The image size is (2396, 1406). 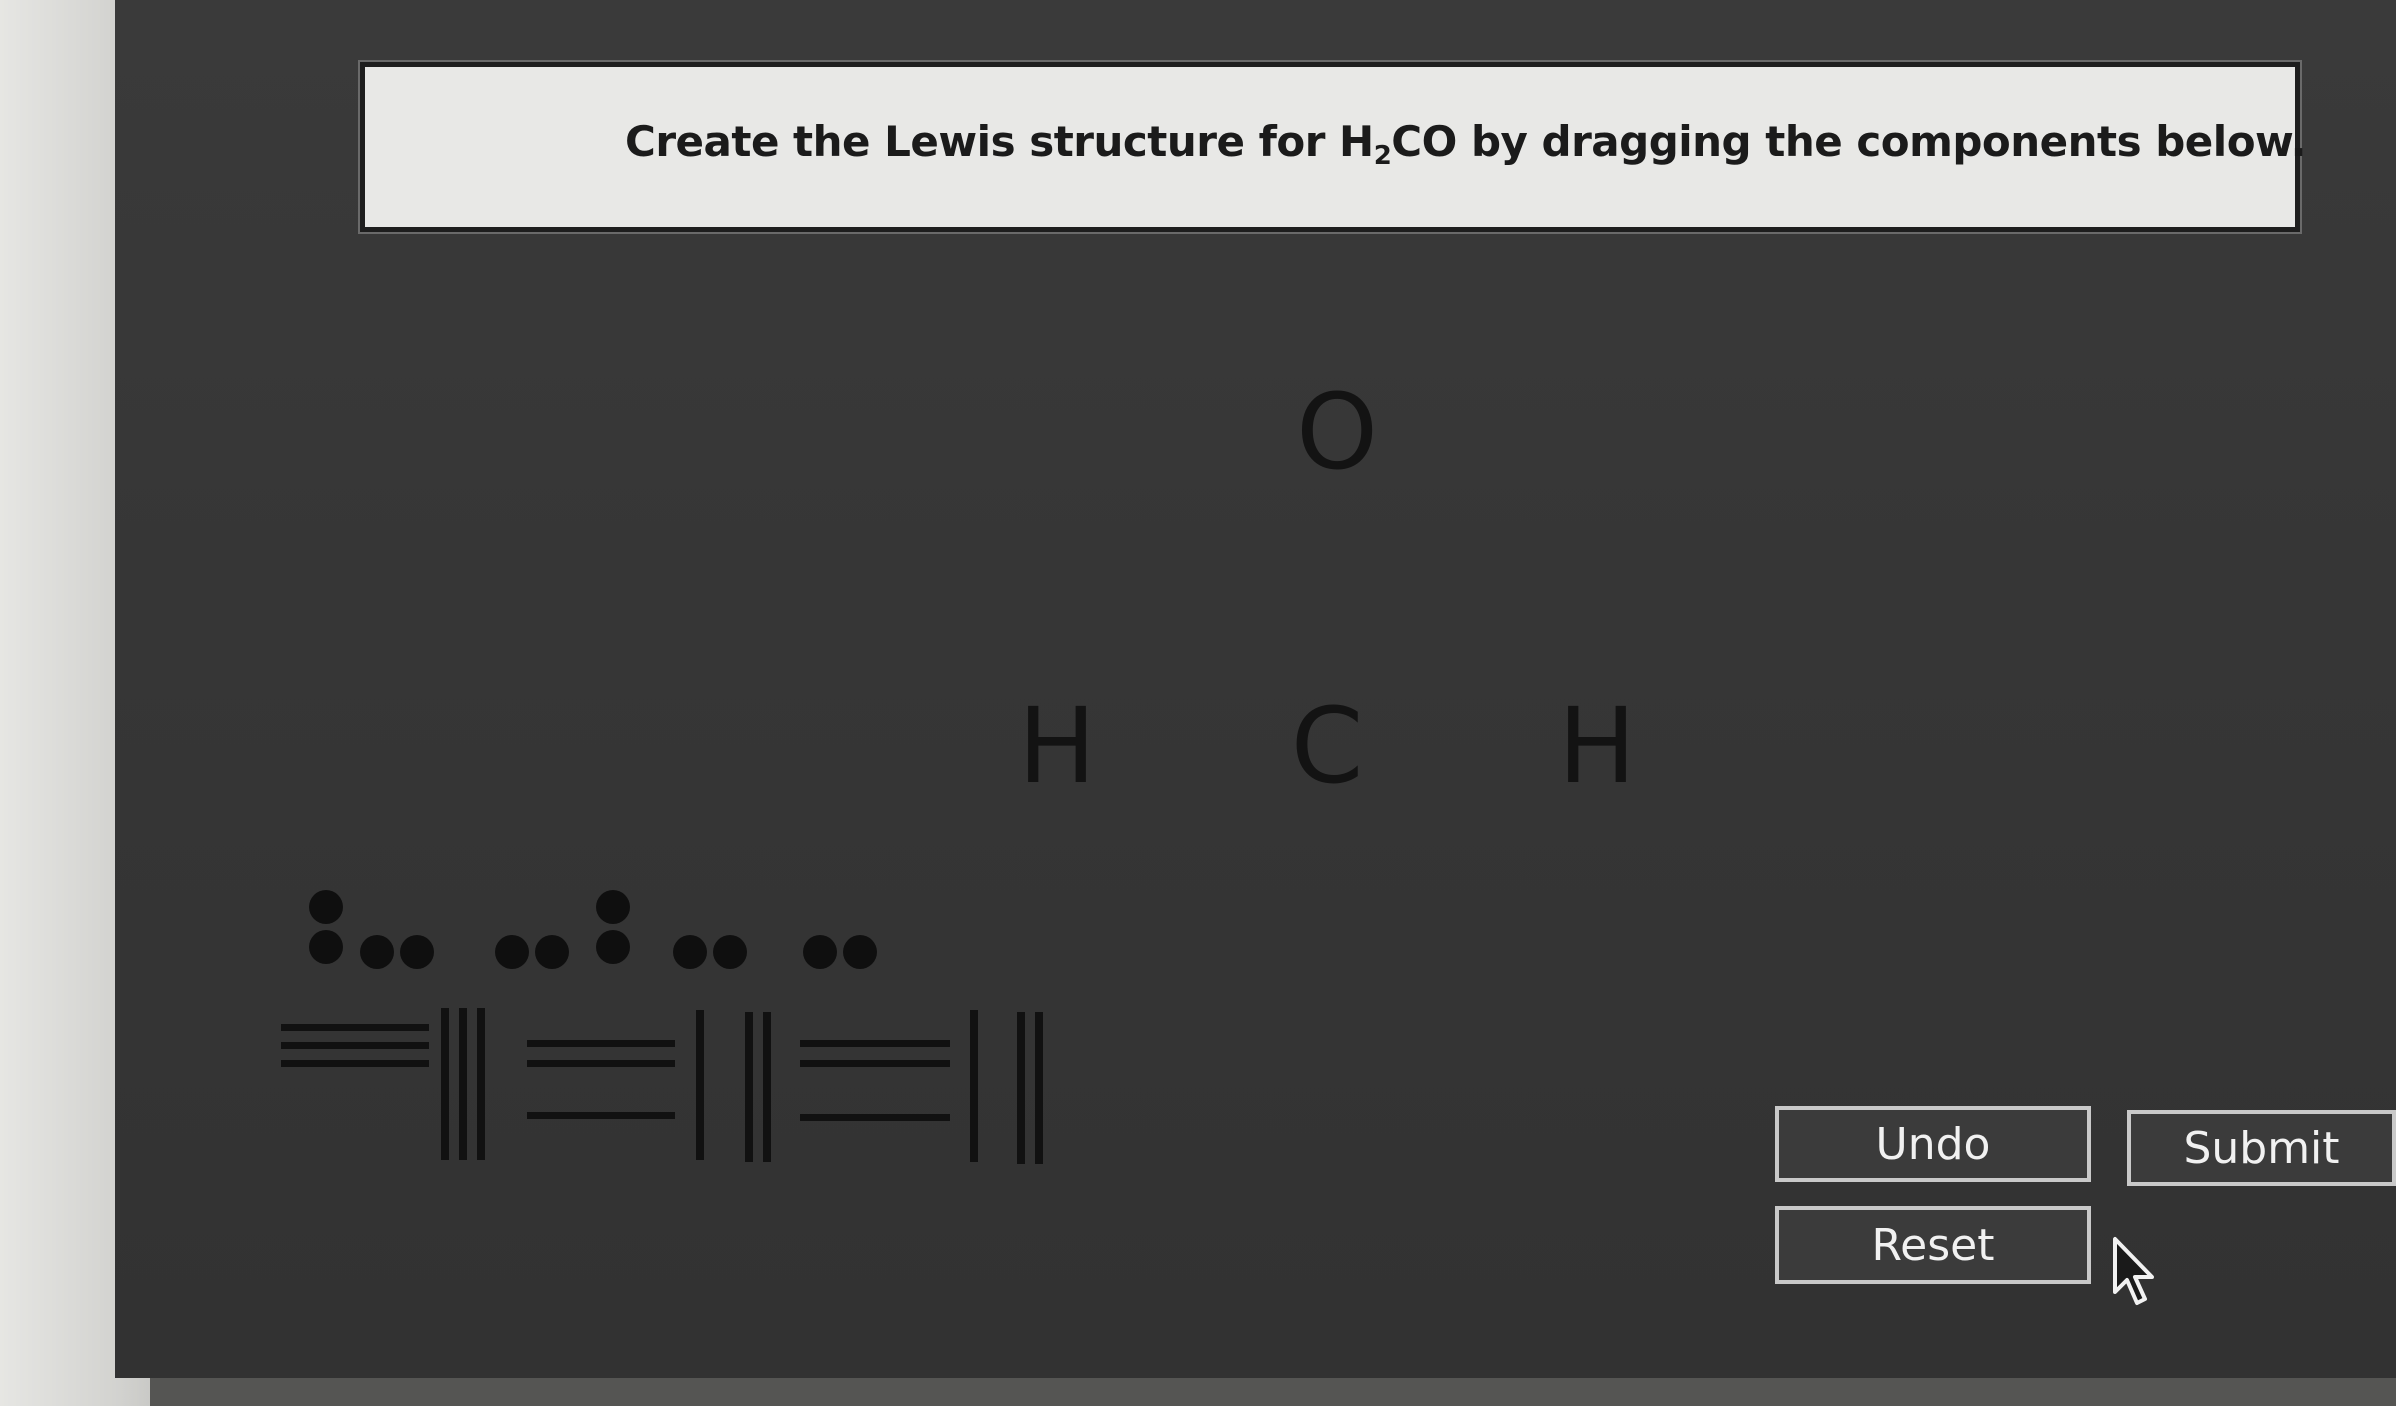 I want to click on atom-hydrogen-right: H, so click(x=1597, y=746).